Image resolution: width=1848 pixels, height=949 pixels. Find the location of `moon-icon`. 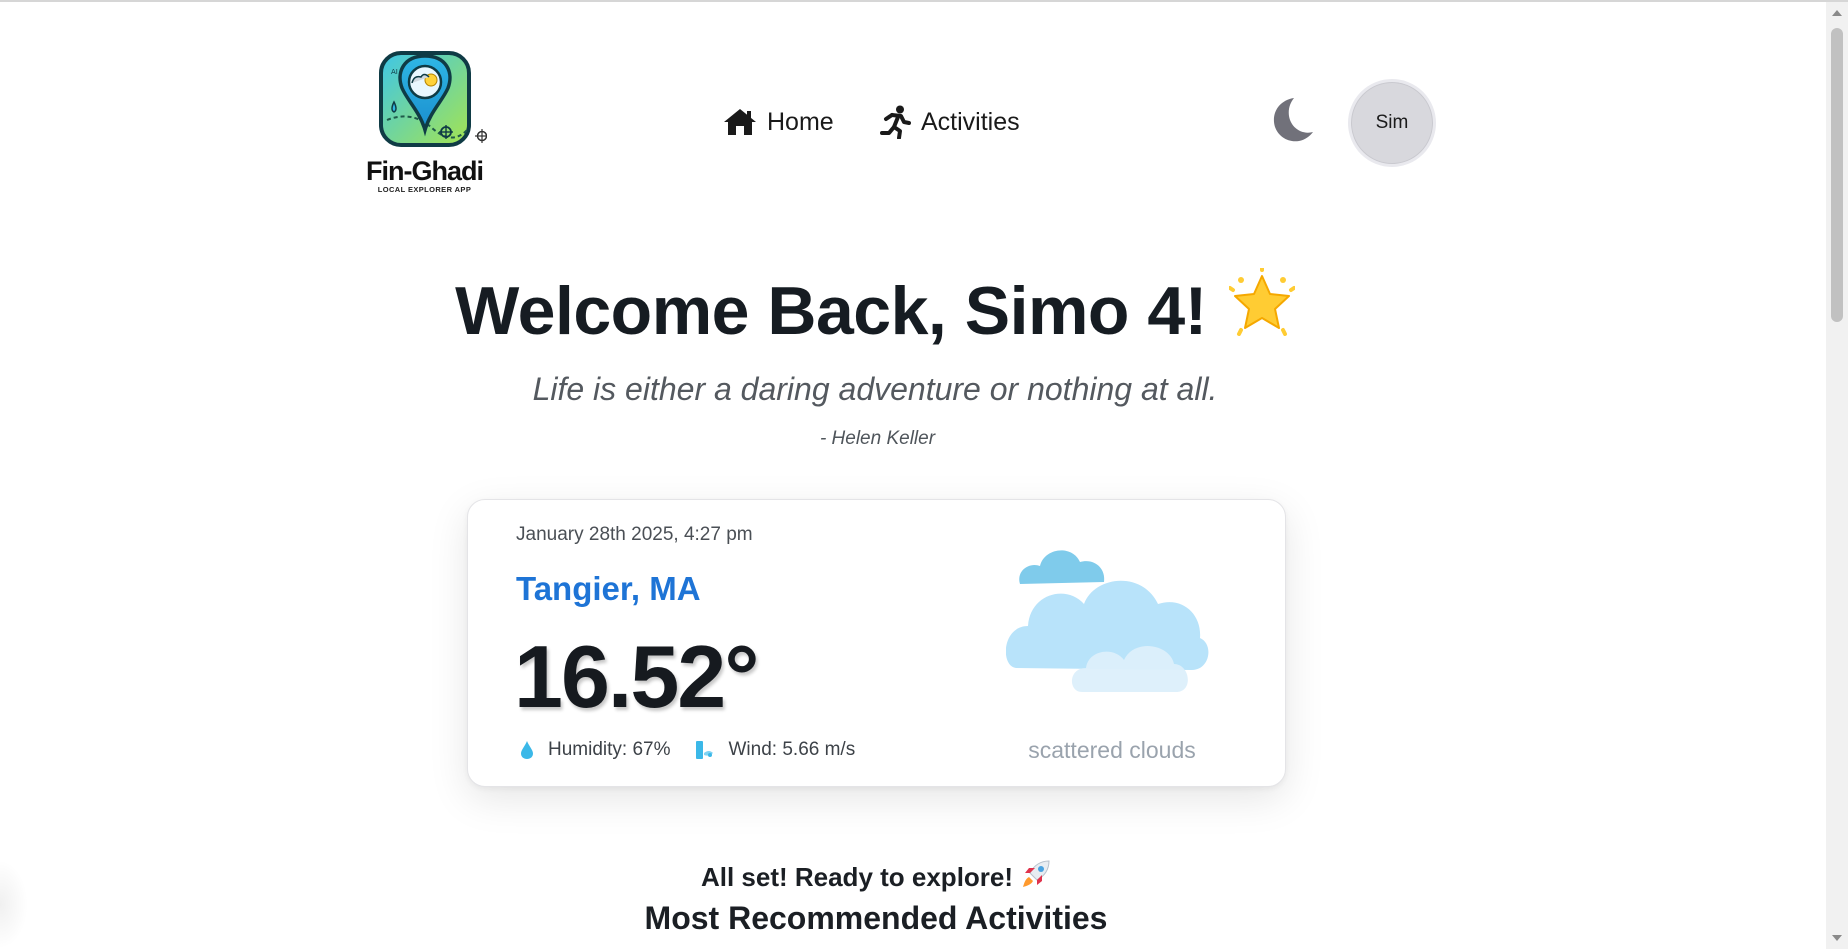

moon-icon is located at coordinates (1293, 120).